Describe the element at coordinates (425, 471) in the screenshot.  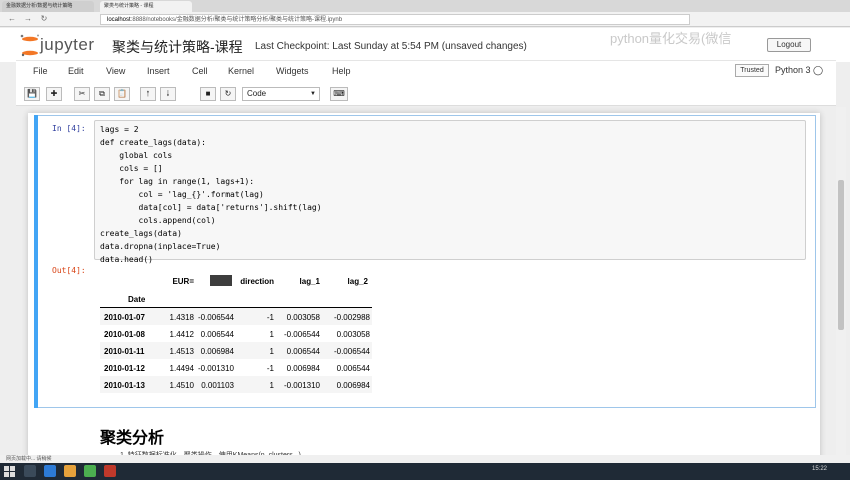
I see `taskbar` at that location.